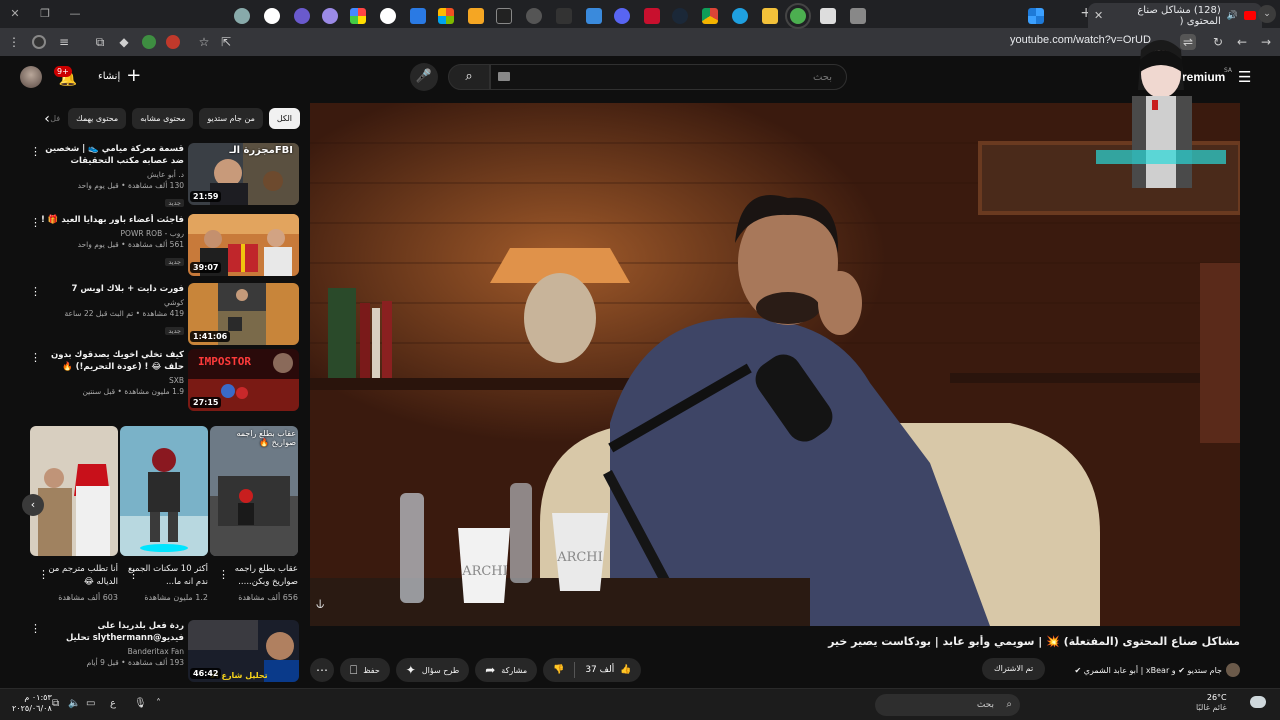 This screenshot has width=1280, height=720. What do you see at coordinates (740, 16) in the screenshot?
I see `taskbar-edge-icon` at bounding box center [740, 16].